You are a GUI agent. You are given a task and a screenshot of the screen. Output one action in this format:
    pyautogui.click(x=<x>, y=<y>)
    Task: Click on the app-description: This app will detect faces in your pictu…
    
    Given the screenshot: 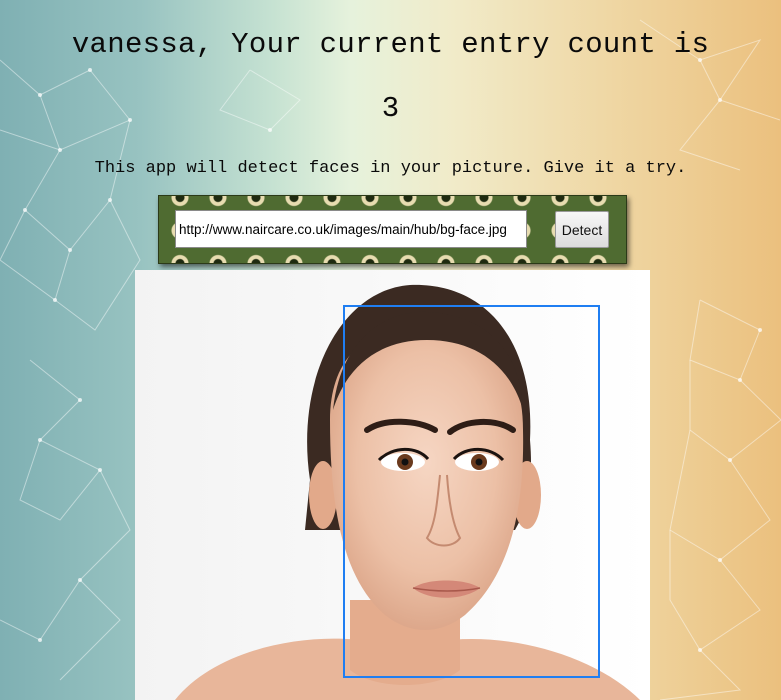 What is the action you would take?
    pyautogui.click(x=390, y=168)
    